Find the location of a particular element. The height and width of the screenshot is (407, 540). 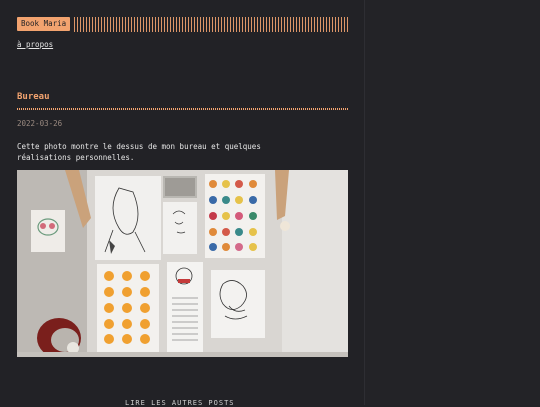

site-header: Book Maria is located at coordinates (182, 24).